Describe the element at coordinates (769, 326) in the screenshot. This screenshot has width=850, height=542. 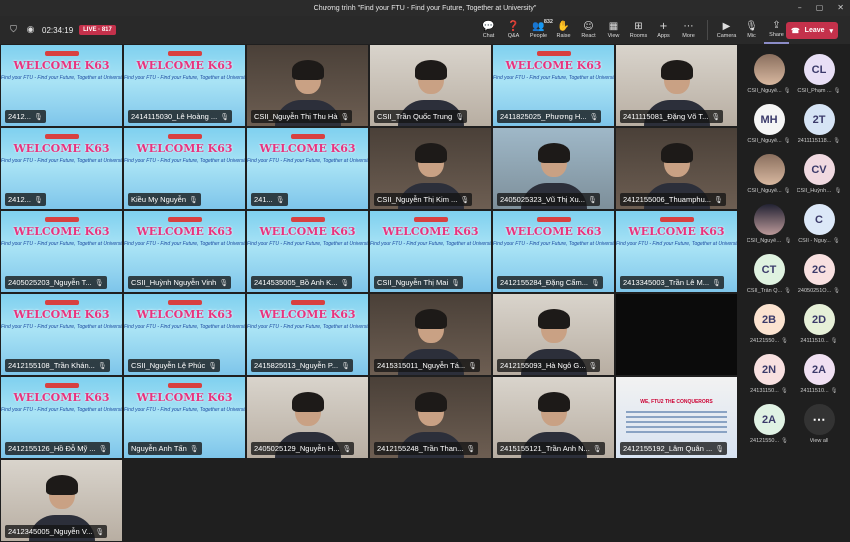
I see `participant-avatar-cell: 2B 24121550... 🎙` at that location.